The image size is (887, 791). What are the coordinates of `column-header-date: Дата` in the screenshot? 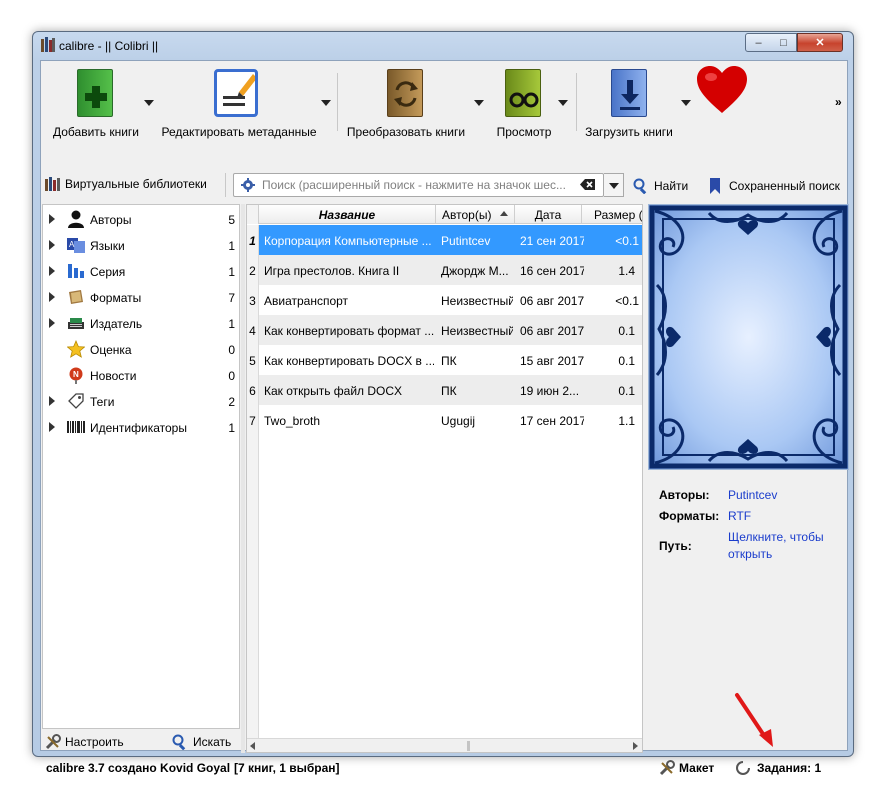 It's located at (548, 214).